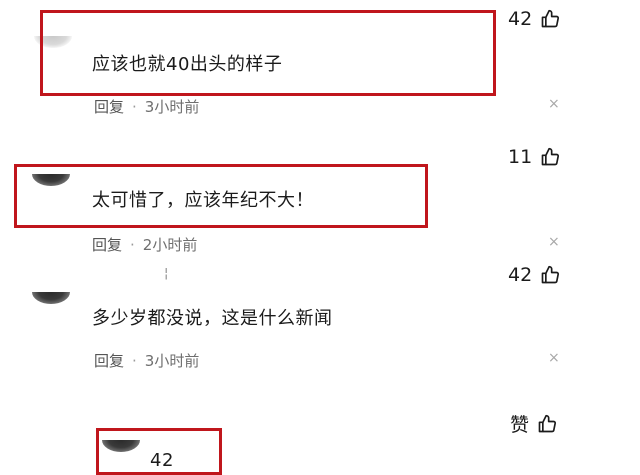 This screenshot has width=640, height=475. I want to click on comment-text: 多少岁都没说，这是什么新闻, so click(212, 318).